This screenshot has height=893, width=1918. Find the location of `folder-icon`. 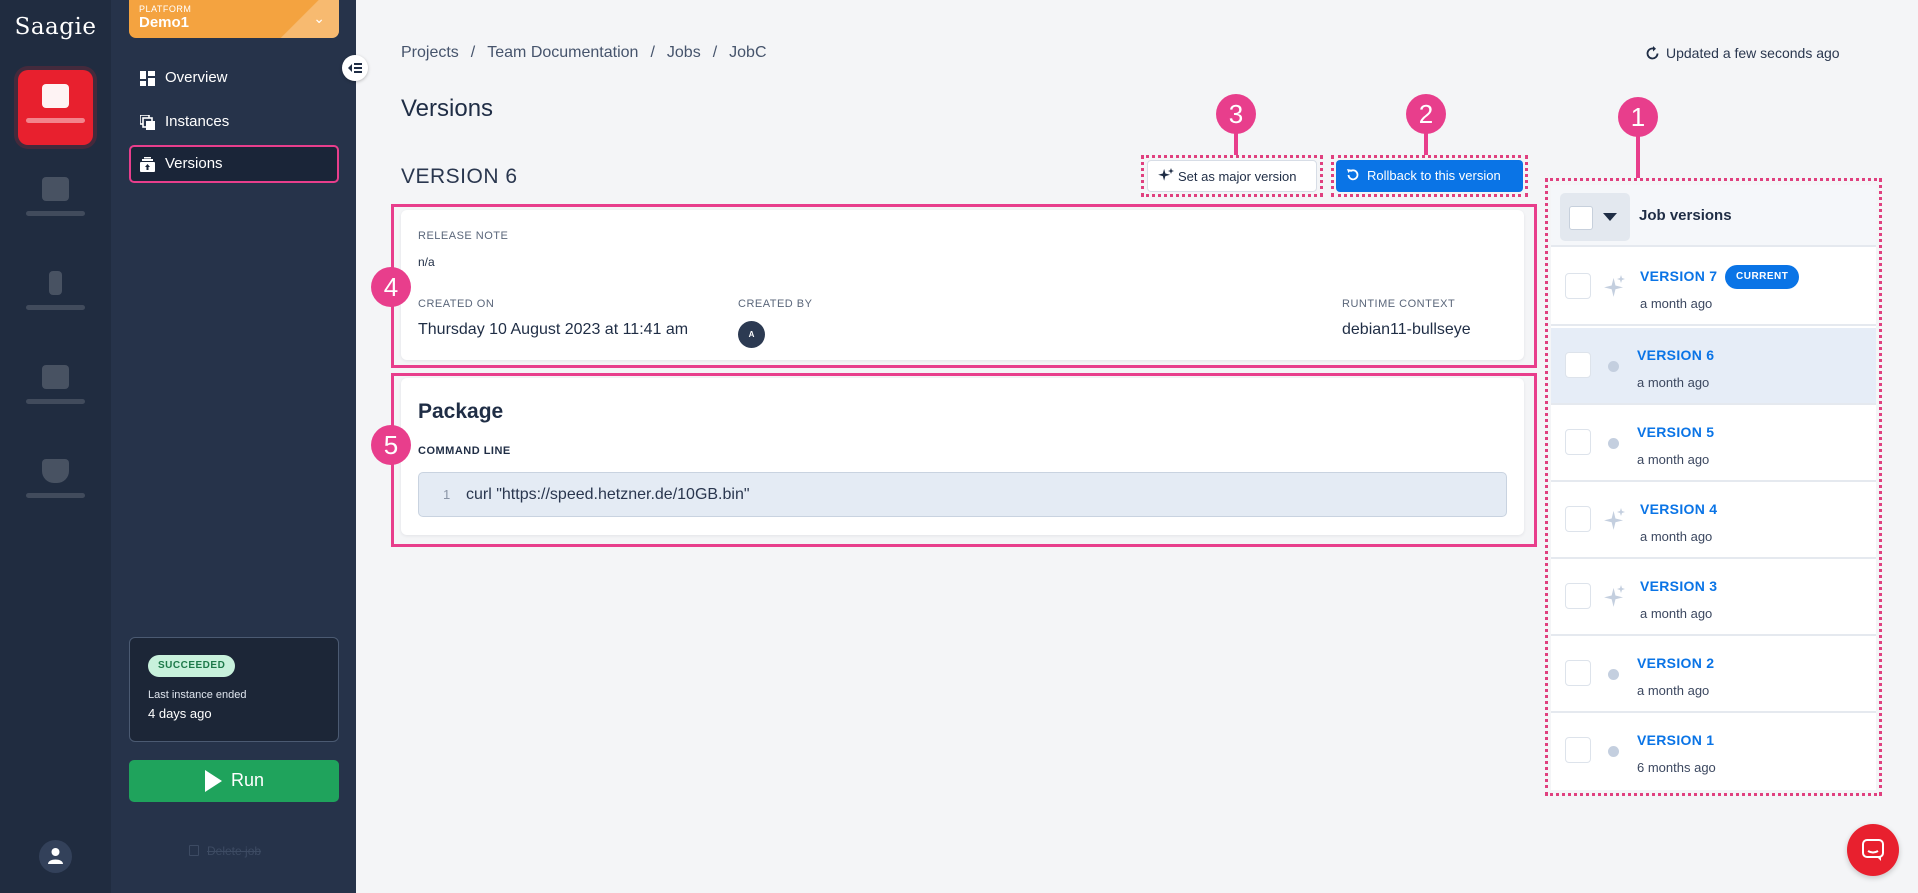

folder-icon is located at coordinates (55, 96).